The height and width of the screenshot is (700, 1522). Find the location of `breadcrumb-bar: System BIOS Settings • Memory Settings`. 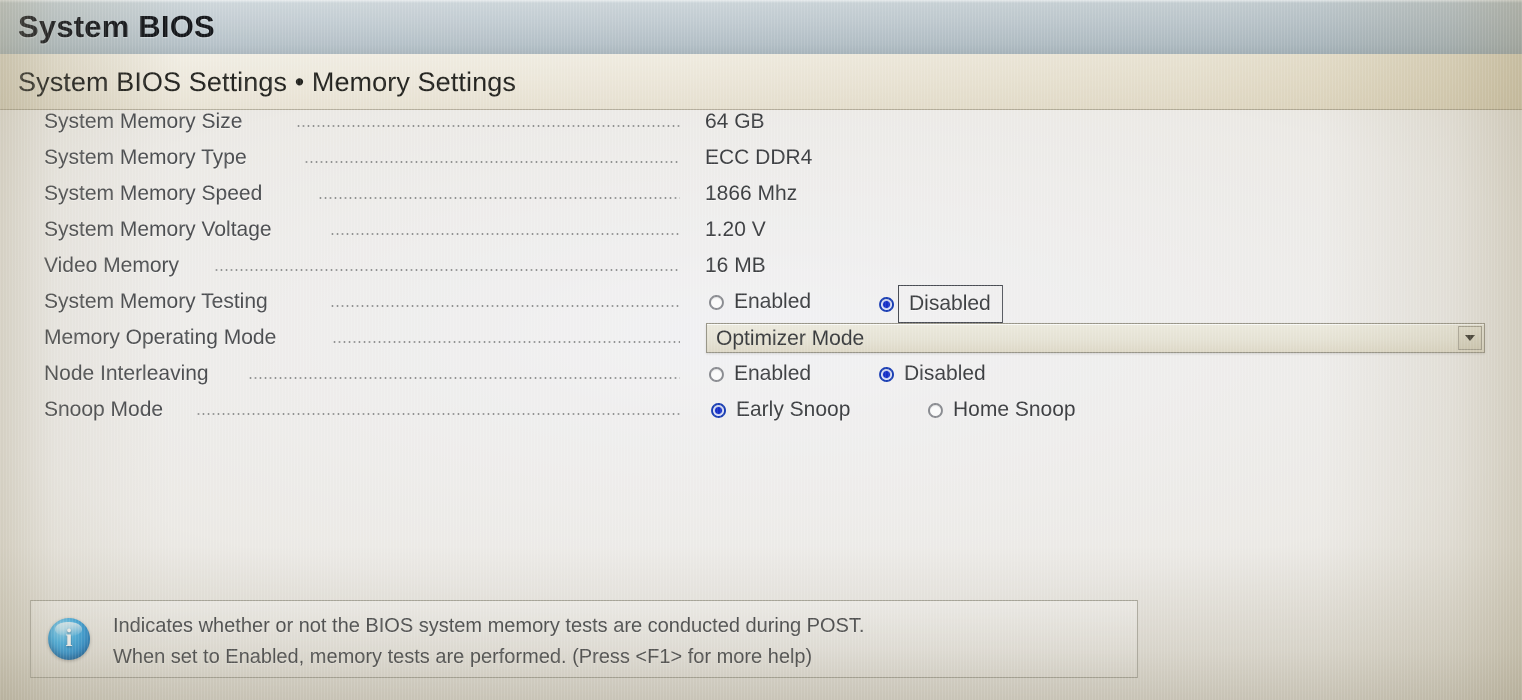

breadcrumb-bar: System BIOS Settings • Memory Settings is located at coordinates (761, 82).